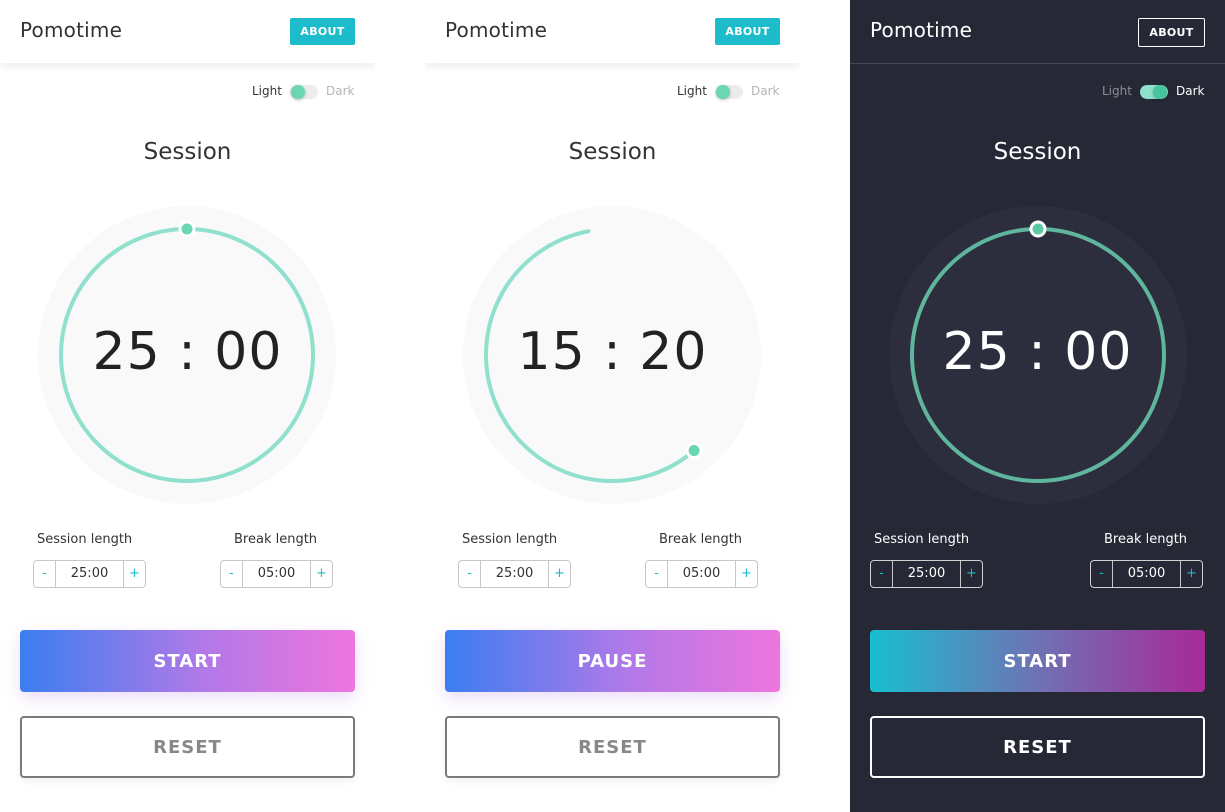  I want to click on timer-display: 15 : 20, so click(612, 352).